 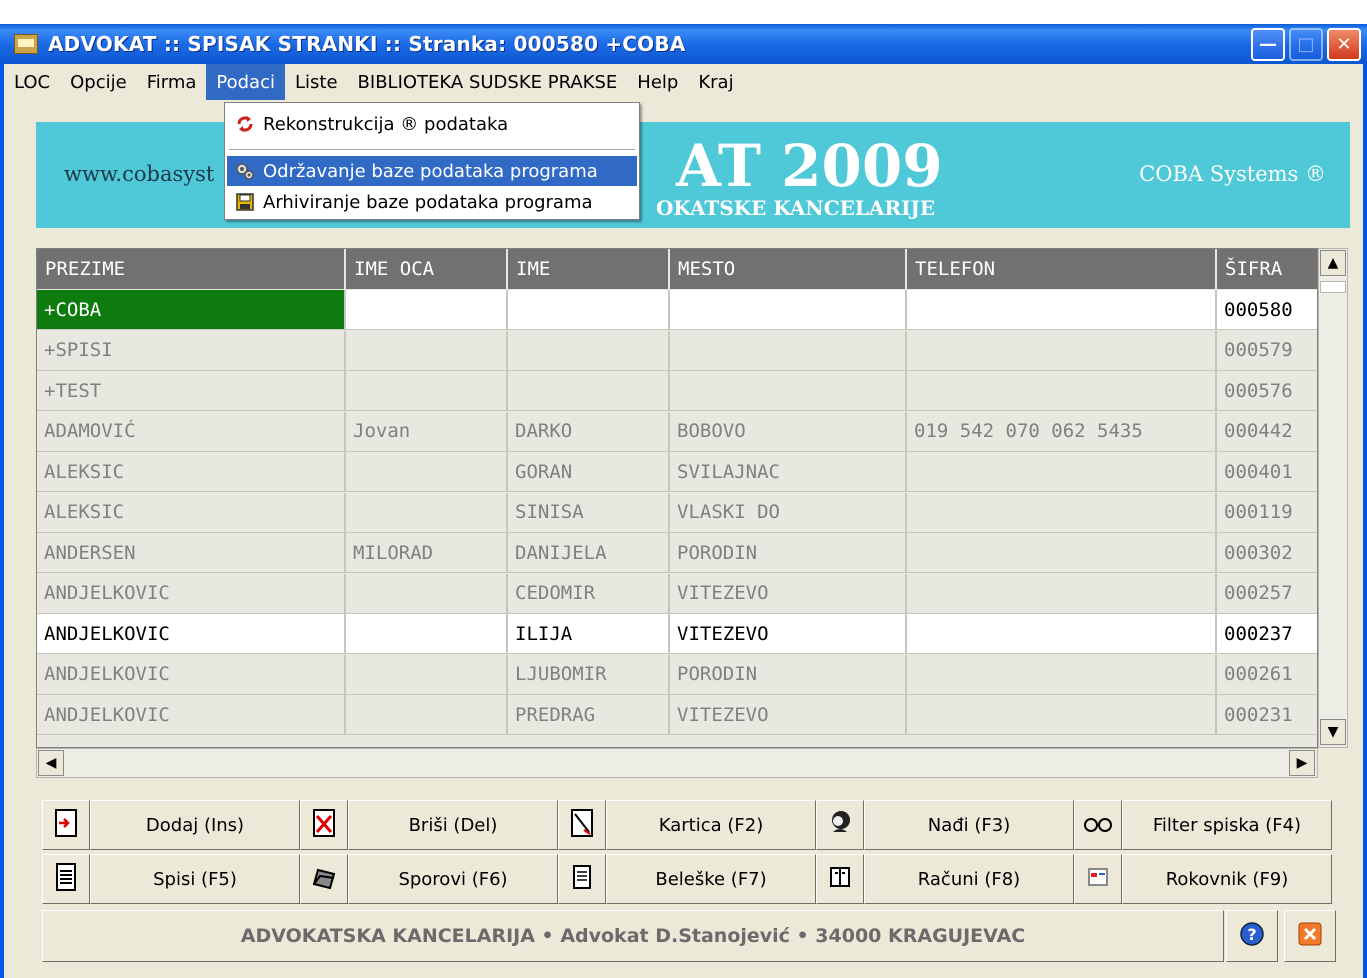 I want to click on cell-prezime: +COBA, so click(x=191, y=310).